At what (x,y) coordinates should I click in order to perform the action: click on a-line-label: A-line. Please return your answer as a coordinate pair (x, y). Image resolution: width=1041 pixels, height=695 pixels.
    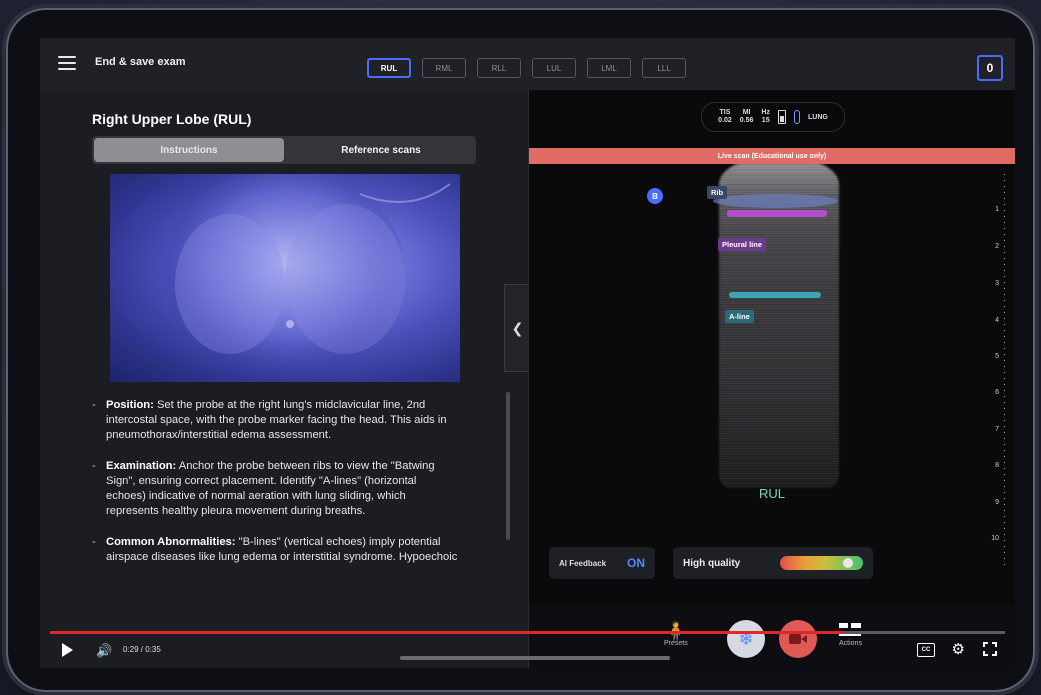
    Looking at the image, I should click on (739, 316).